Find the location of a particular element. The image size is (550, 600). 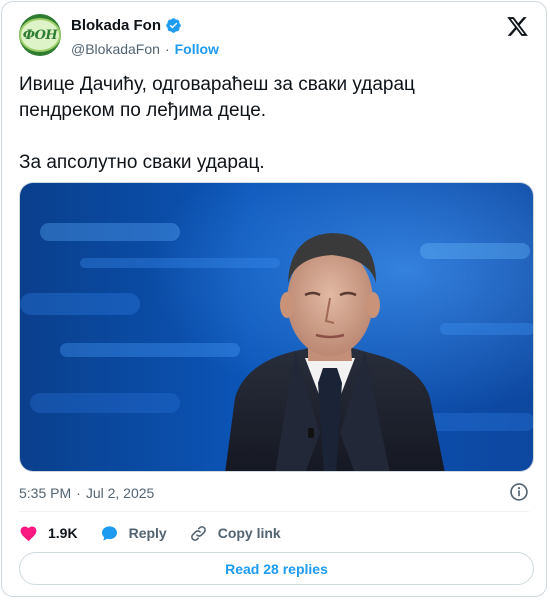

avatar-logo-text: ФОН is located at coordinates (40, 35).